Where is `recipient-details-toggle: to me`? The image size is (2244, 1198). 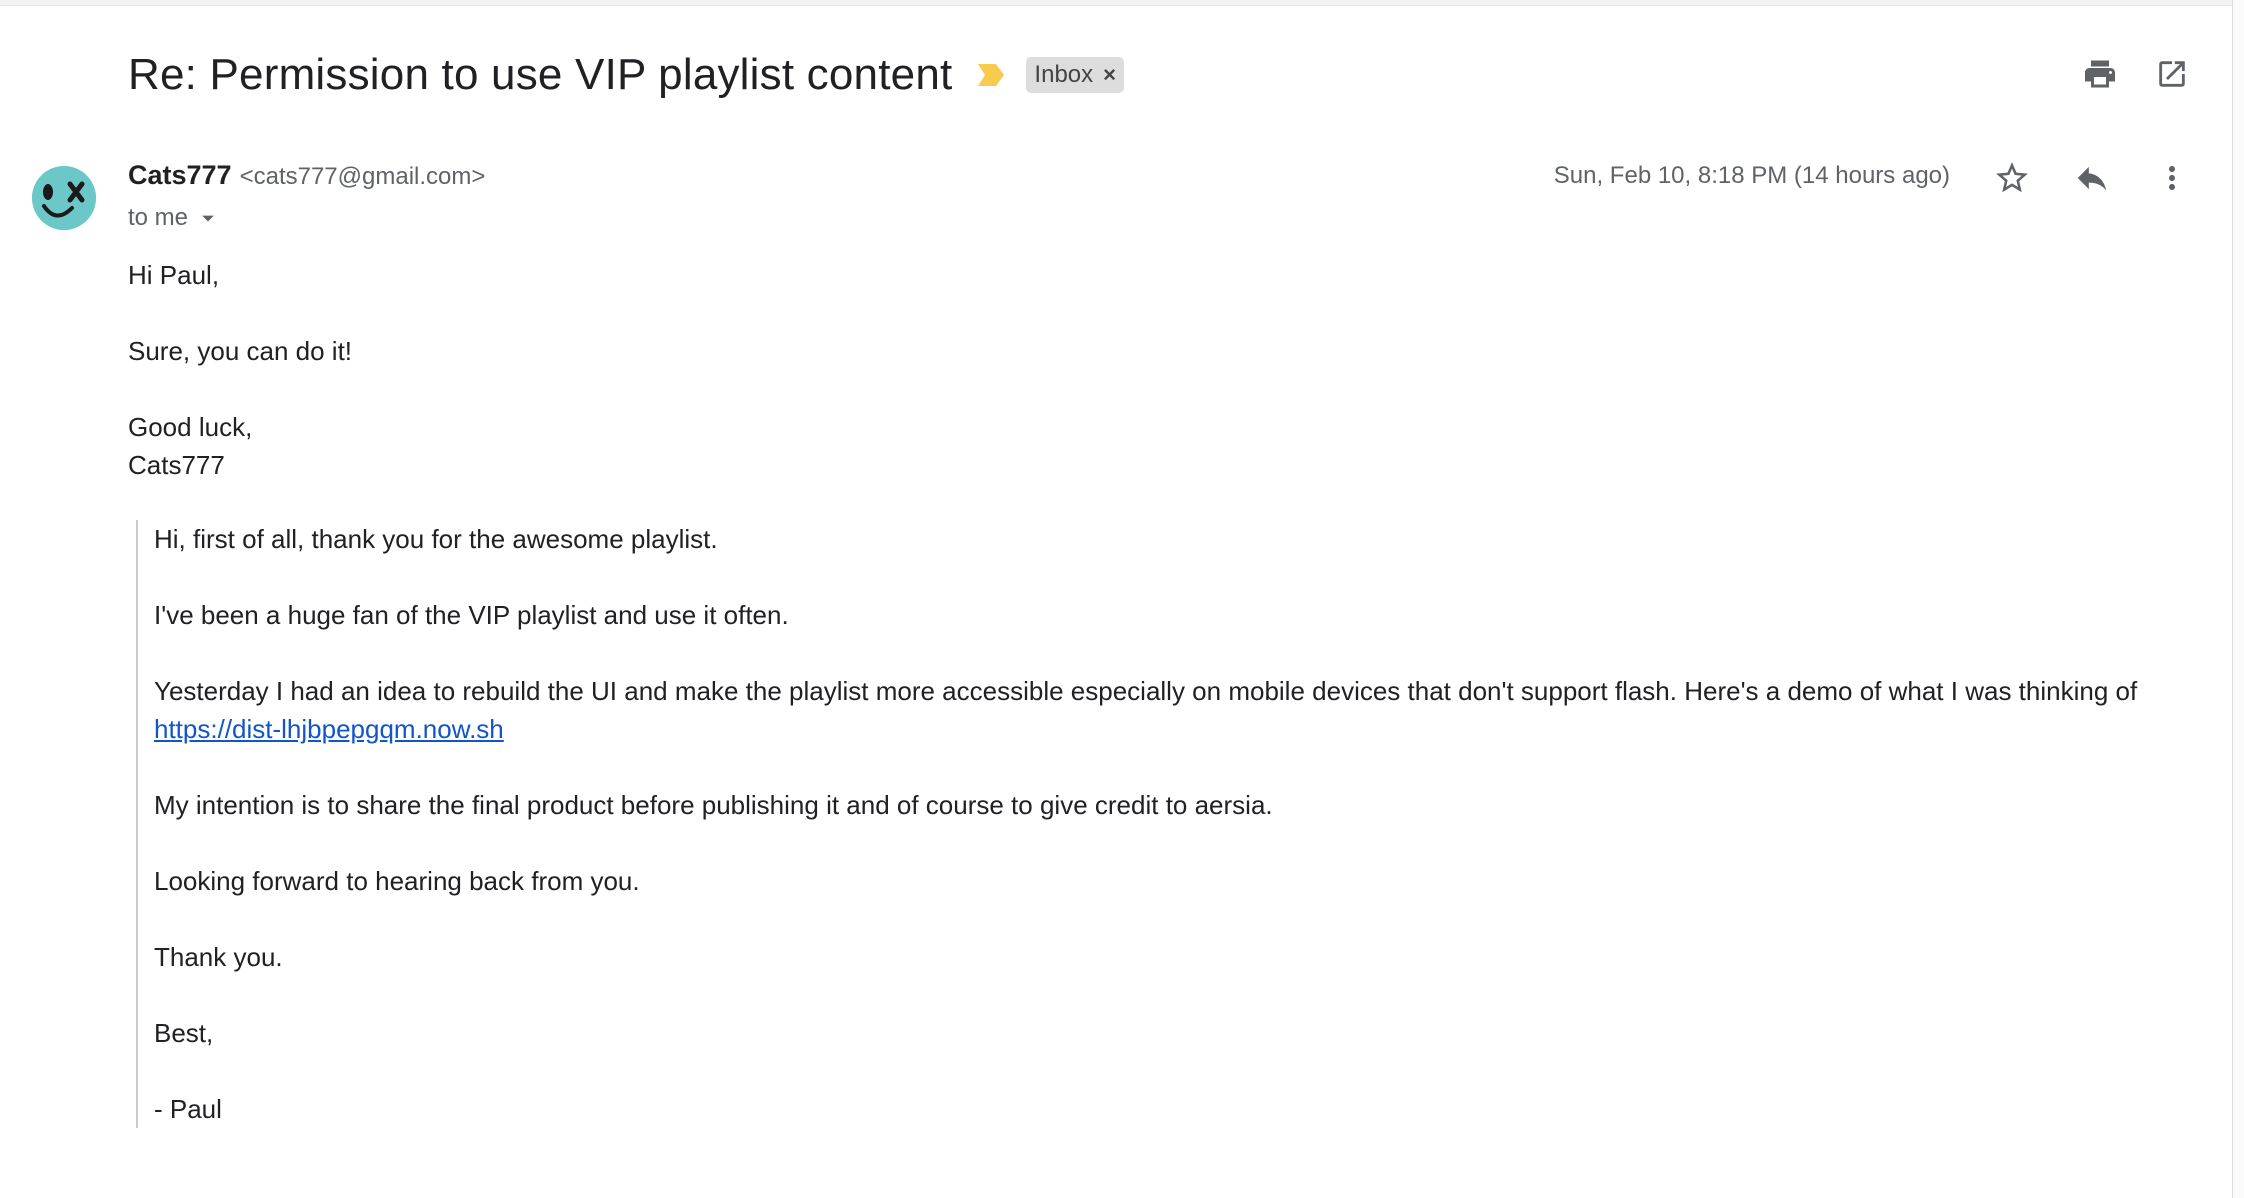
recipient-details-toggle: to me is located at coordinates (175, 218).